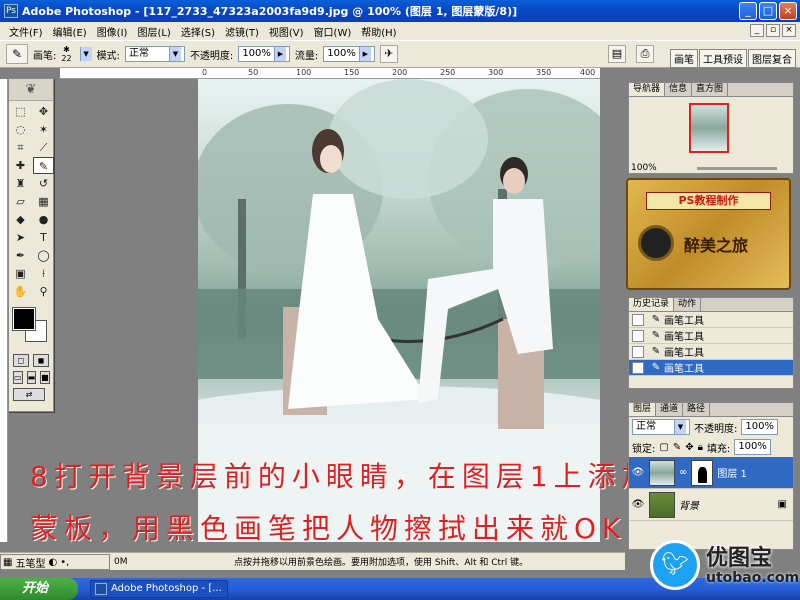 Image resolution: width=800 pixels, height=600 pixels. Describe the element at coordinates (20, 237) in the screenshot. I see `path-selection-tool-icon: ➤` at that location.